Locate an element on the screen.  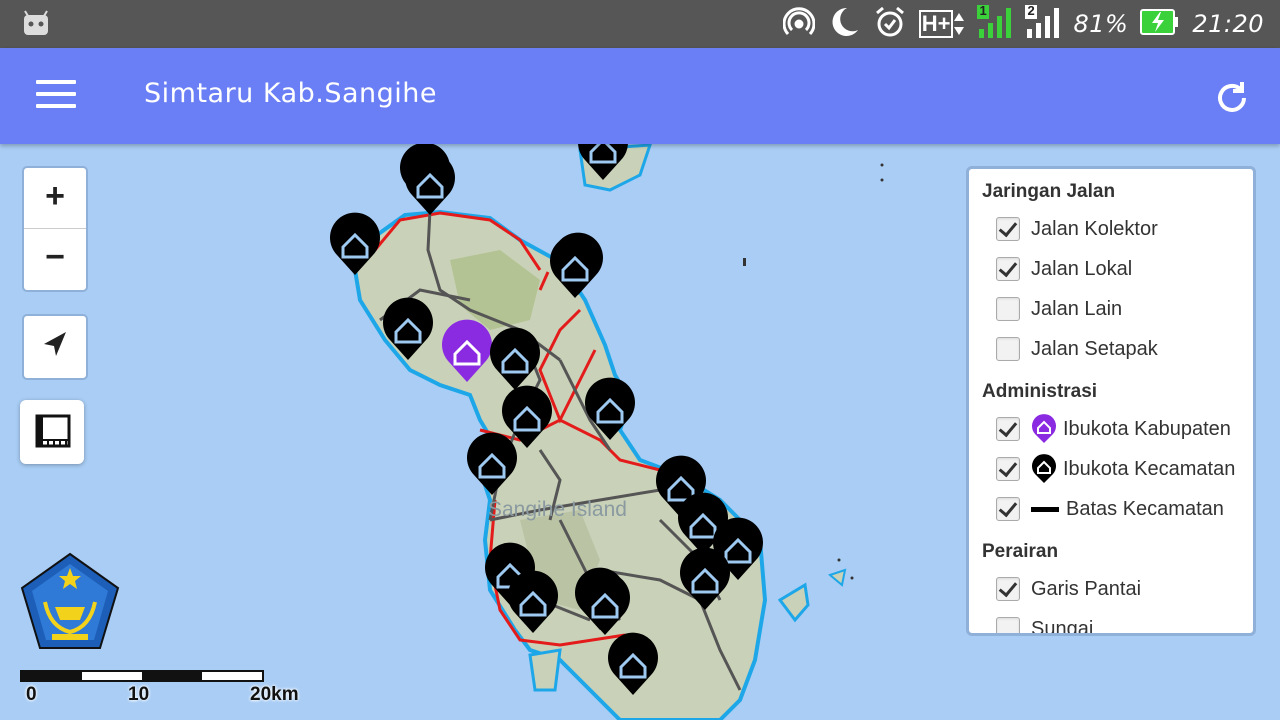
zoom-out-button: − is located at coordinates (55, 258).